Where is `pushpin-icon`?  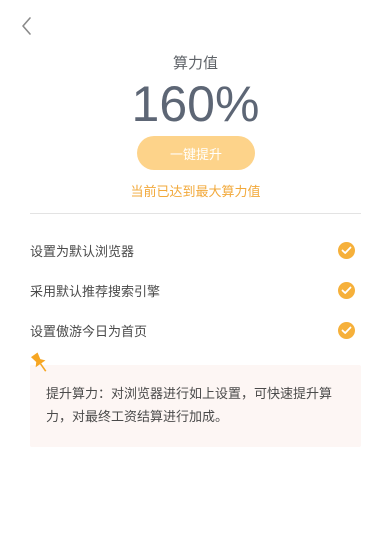 pushpin-icon is located at coordinates (40, 363).